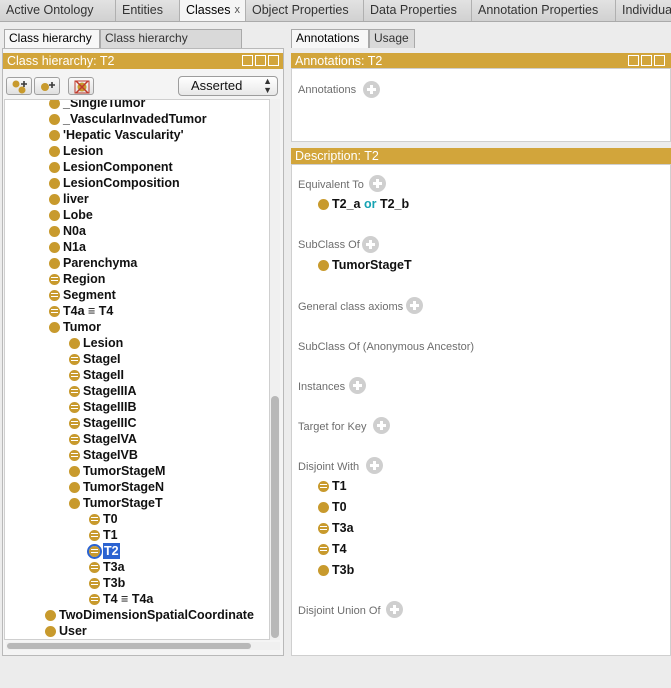  I want to click on tab-annotation-properties: Annotation Properties, so click(544, 10).